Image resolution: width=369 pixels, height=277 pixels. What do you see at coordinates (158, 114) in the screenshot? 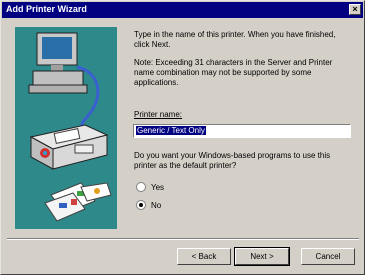
I see `printer-name-label: Printer name:` at bounding box center [158, 114].